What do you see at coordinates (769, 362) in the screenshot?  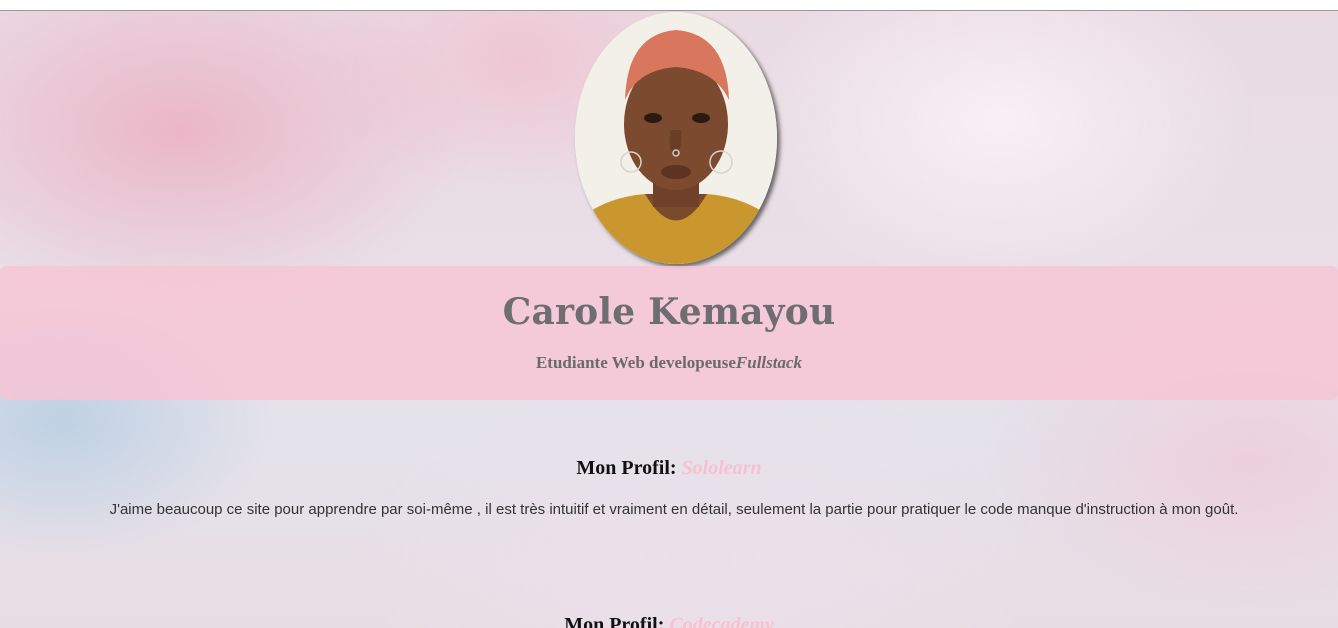 I see `subtitle-emphasis: Fullstack` at bounding box center [769, 362].